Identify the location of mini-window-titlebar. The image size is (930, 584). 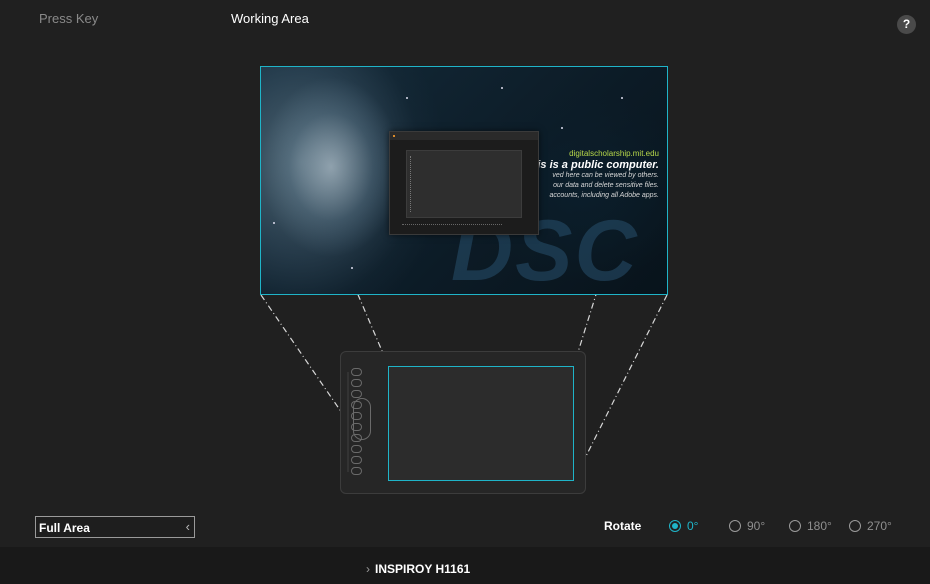
(464, 136).